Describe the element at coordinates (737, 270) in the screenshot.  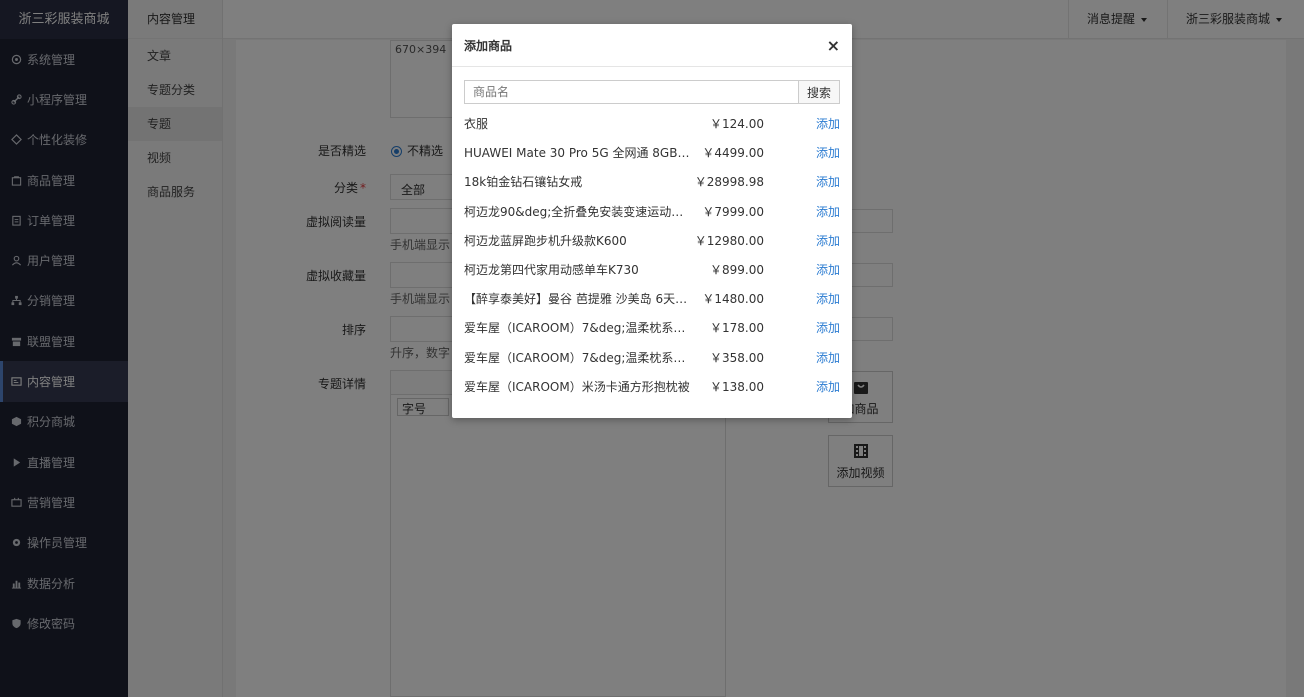
I see `product-price: ￥899.00` at that location.